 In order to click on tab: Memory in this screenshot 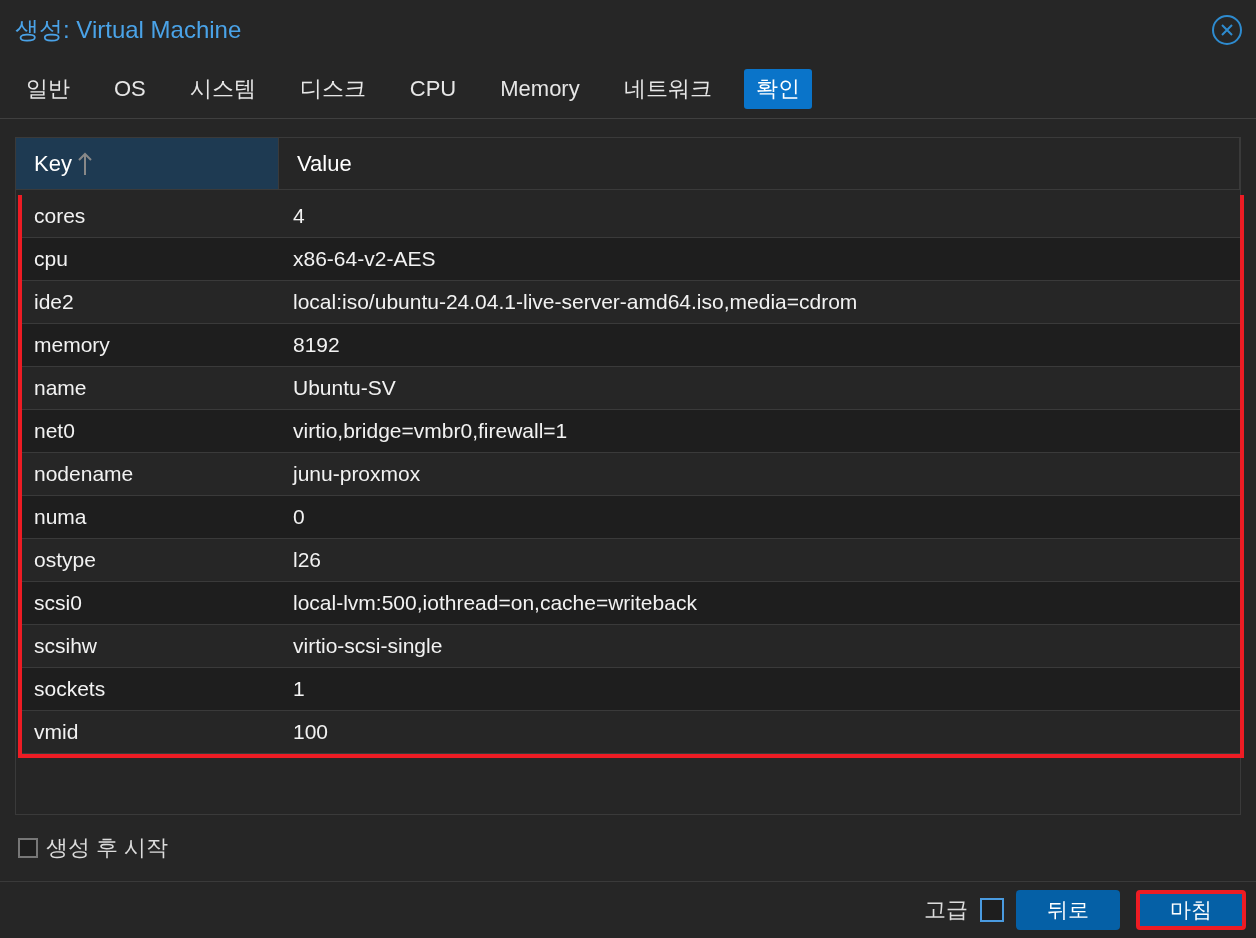, I will do `click(540, 89)`.